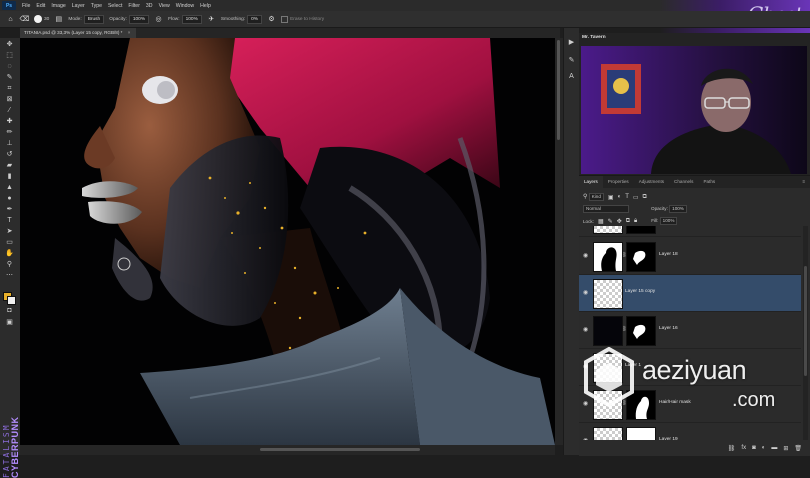  What do you see at coordinates (620, 197) in the screenshot?
I see `filter-adjustment-icon: ◐` at bounding box center [620, 197].